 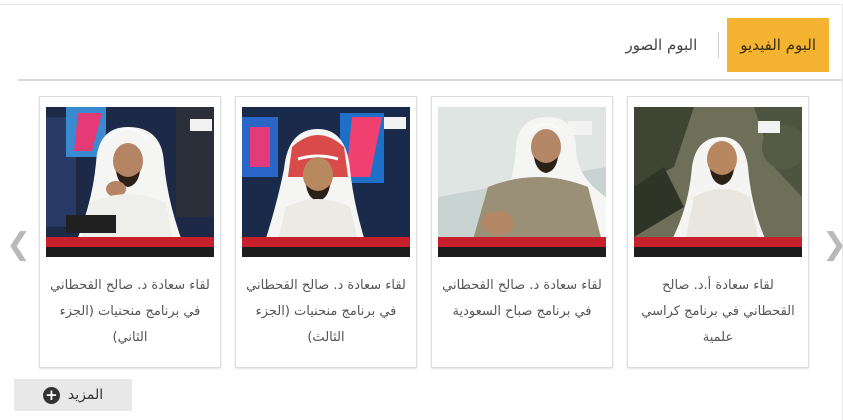 I want to click on more-button: المزيد +, so click(x=73, y=395).